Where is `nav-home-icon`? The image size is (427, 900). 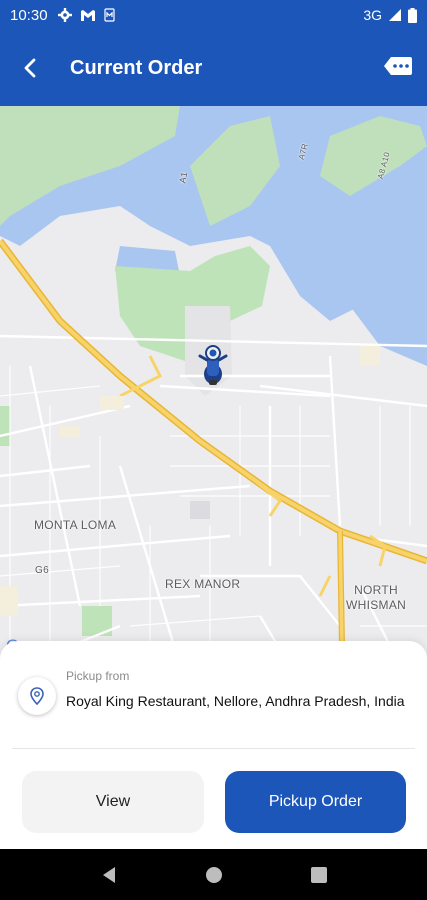 nav-home-icon is located at coordinates (214, 875).